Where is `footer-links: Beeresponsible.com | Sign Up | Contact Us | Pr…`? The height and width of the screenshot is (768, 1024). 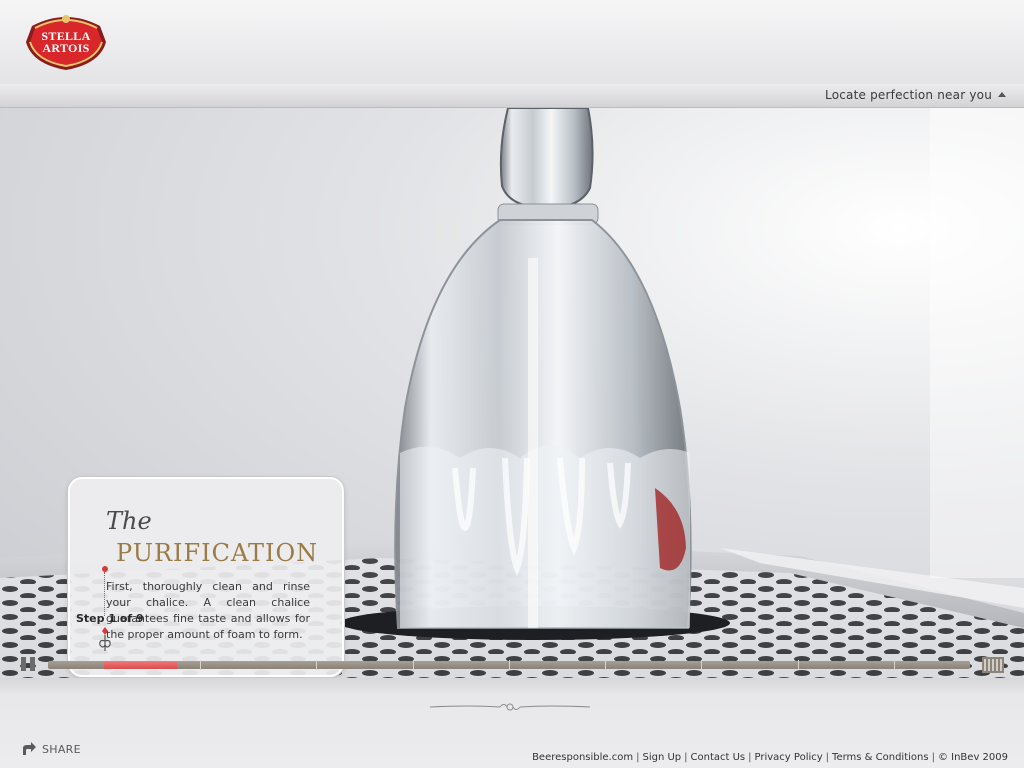
footer-links: Beeresponsible.com | Sign Up | Contact Us | Pr… is located at coordinates (770, 757).